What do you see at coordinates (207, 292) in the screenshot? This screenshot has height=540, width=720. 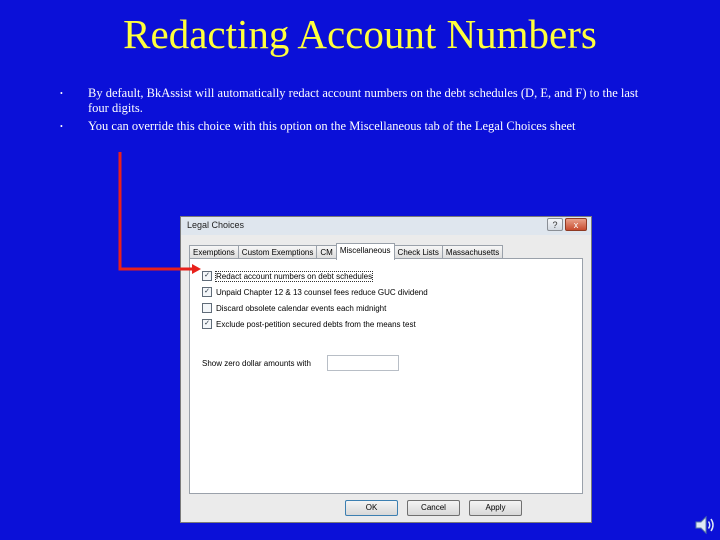 I see `counsel-fees-checkbox: ✓` at bounding box center [207, 292].